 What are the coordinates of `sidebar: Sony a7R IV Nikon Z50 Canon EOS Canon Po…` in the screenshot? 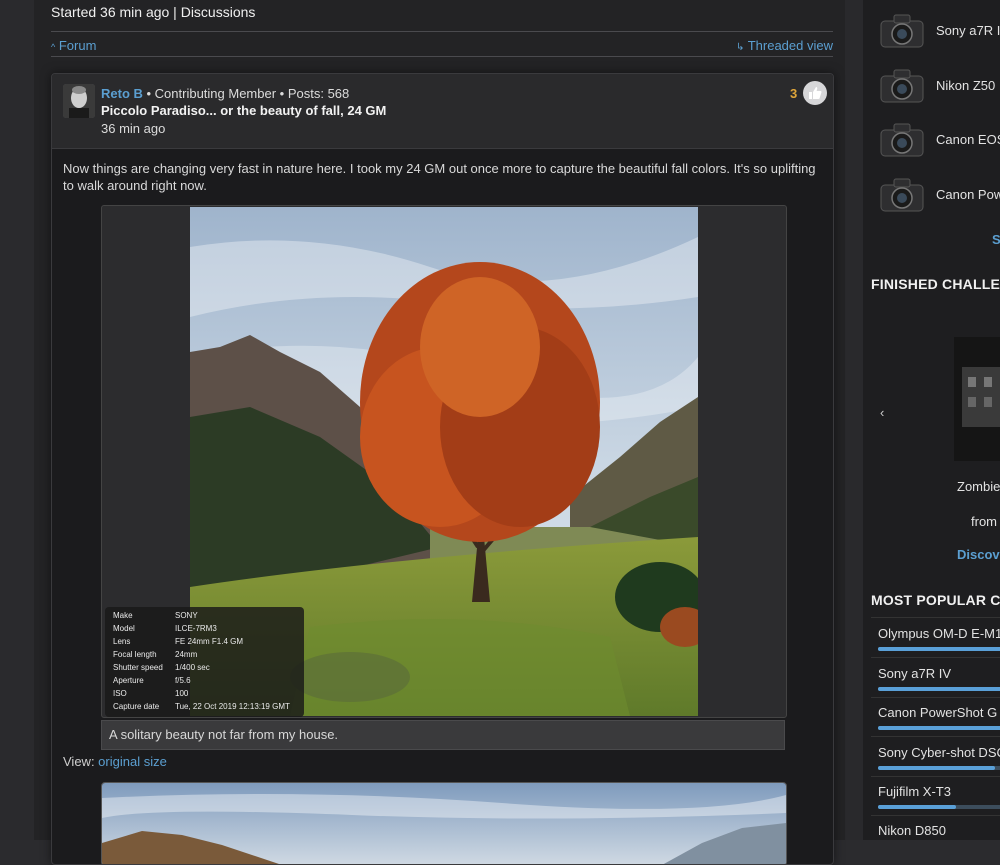 It's located at (931, 420).